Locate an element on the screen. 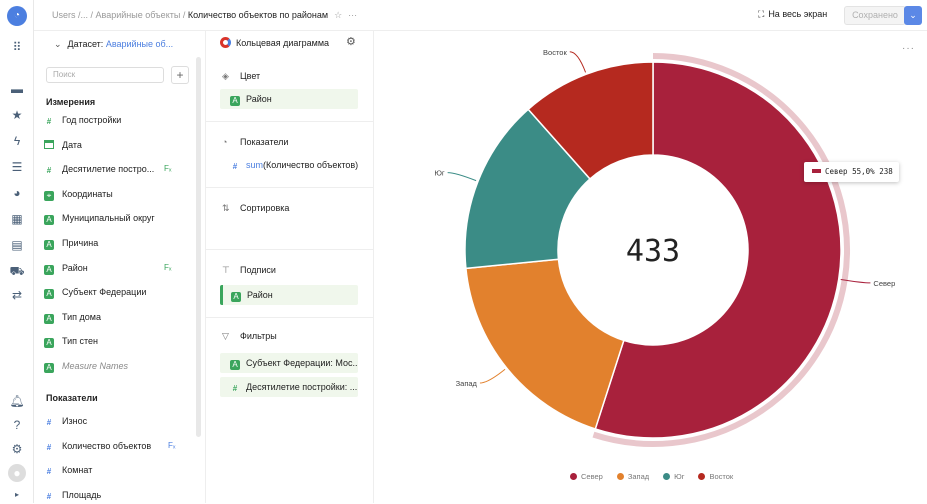 This screenshot has height=504, width=927. app-logo-icon: ◔ is located at coordinates (17, 16).